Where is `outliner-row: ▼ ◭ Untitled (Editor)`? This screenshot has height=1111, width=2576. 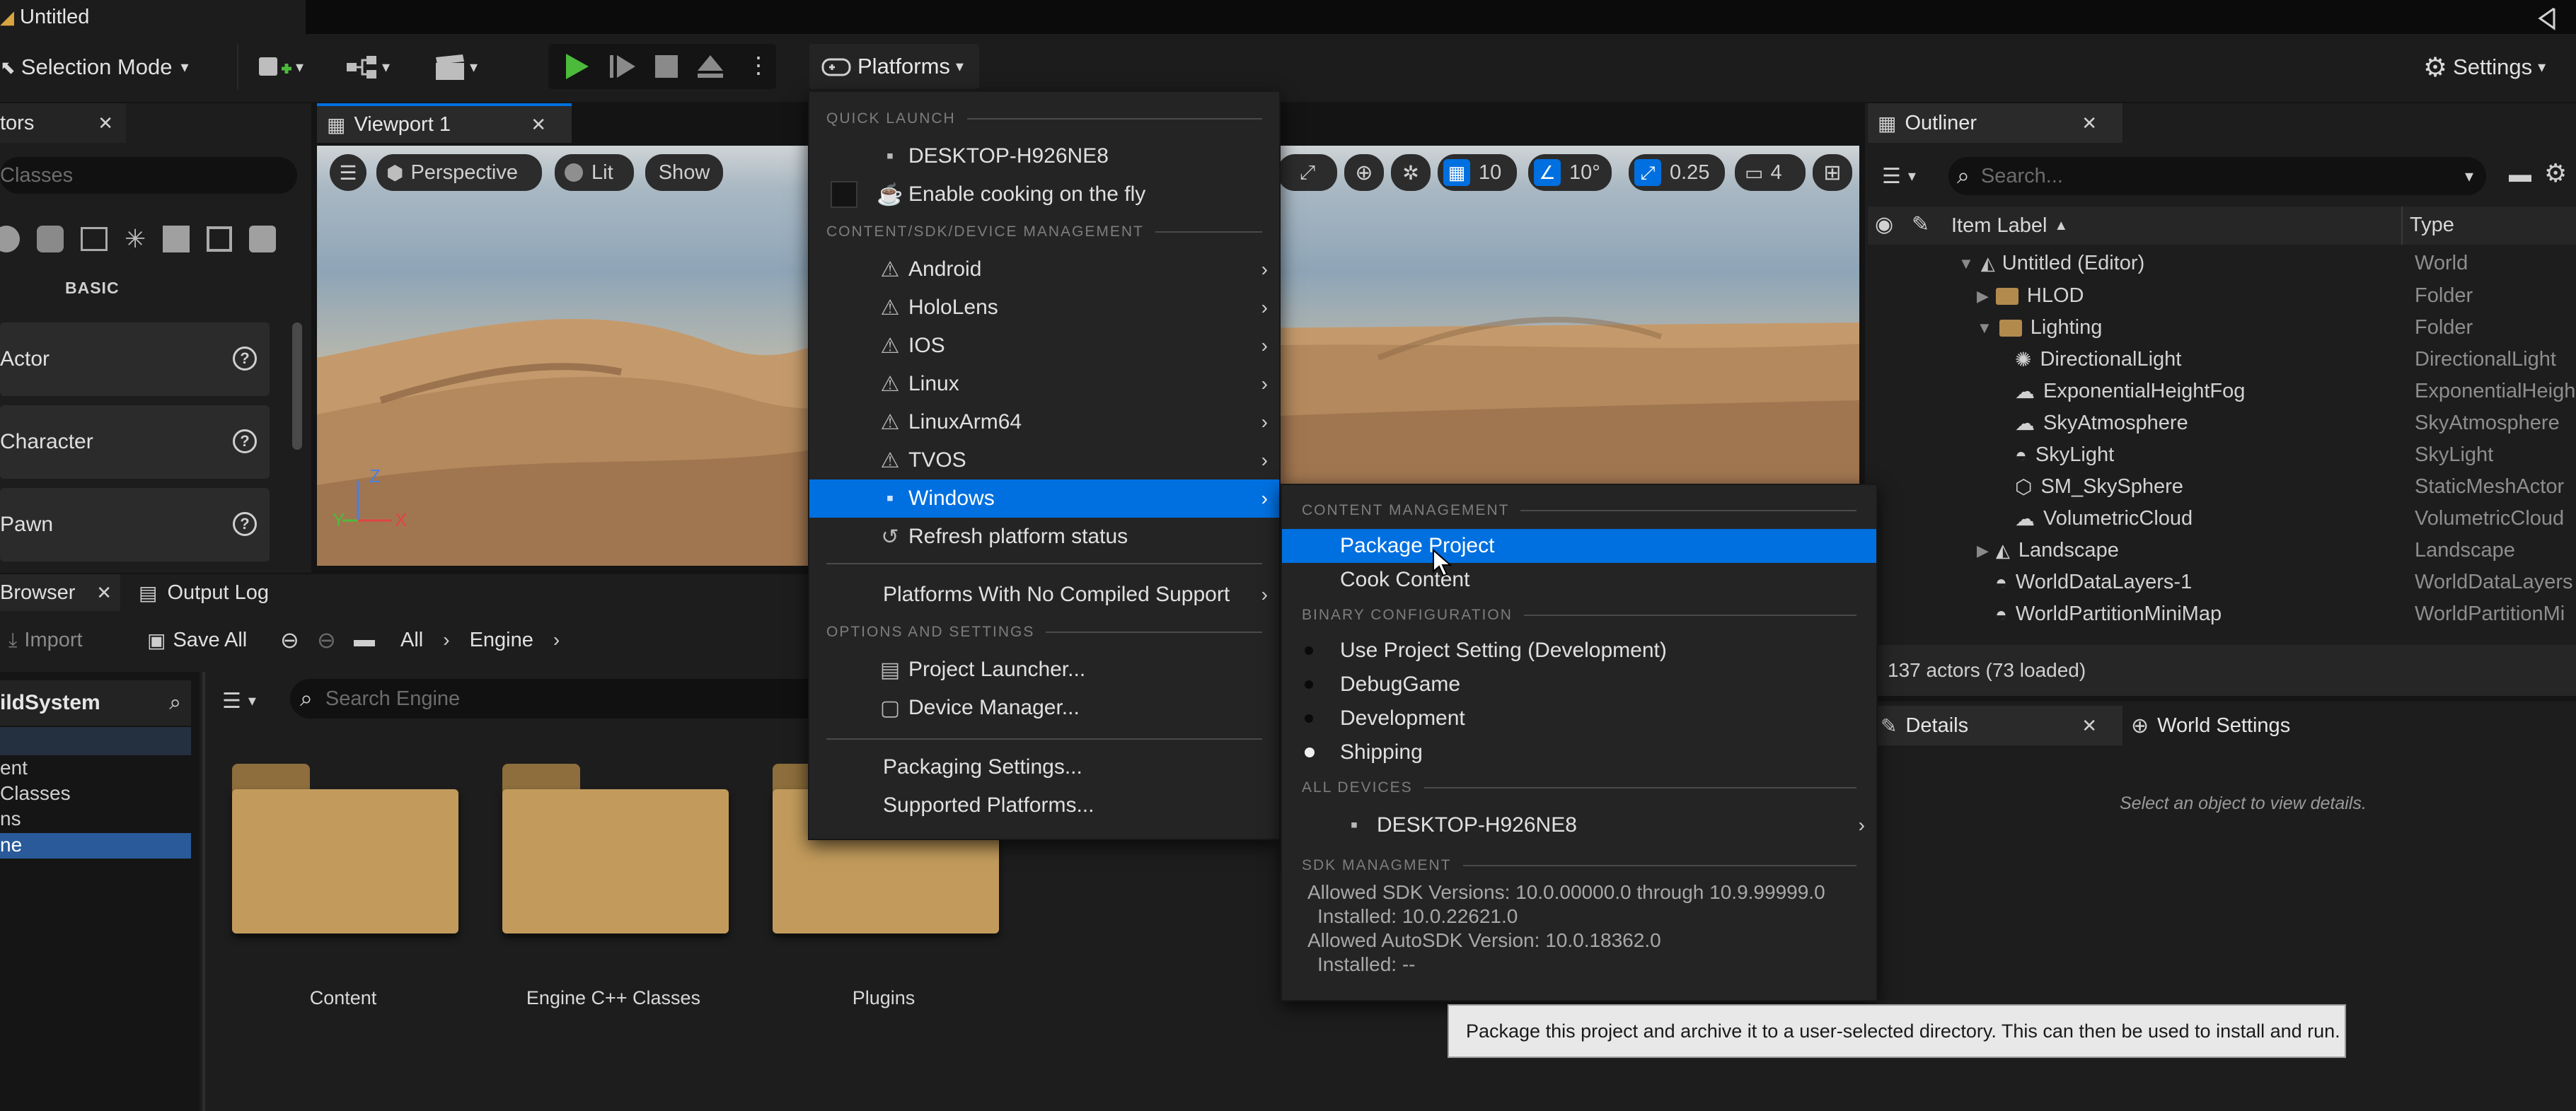 outliner-row: ▼ ◭ Untitled (Editor) is located at coordinates (2051, 263).